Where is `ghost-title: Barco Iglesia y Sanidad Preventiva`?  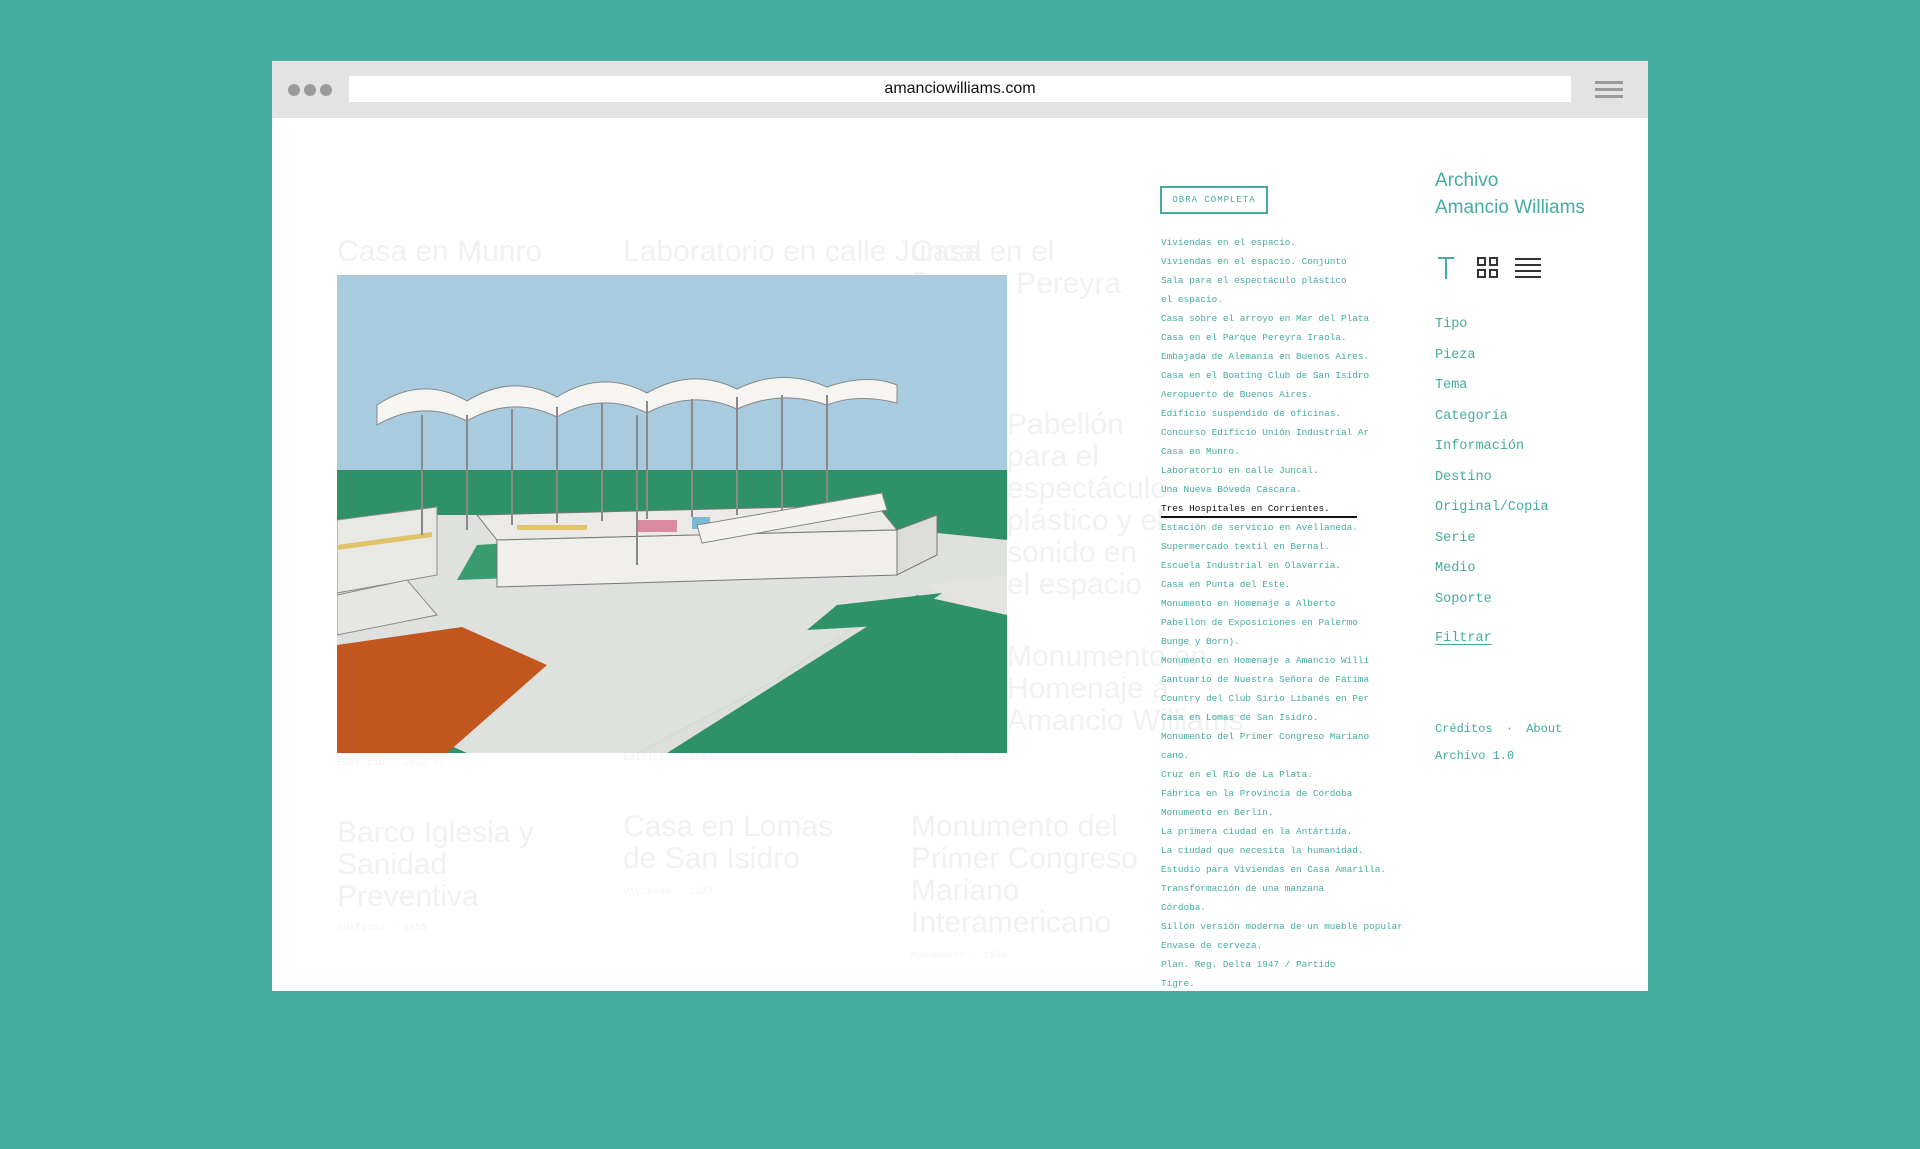
ghost-title: Barco Iglesia y Sanidad Preventiva is located at coordinates (435, 864).